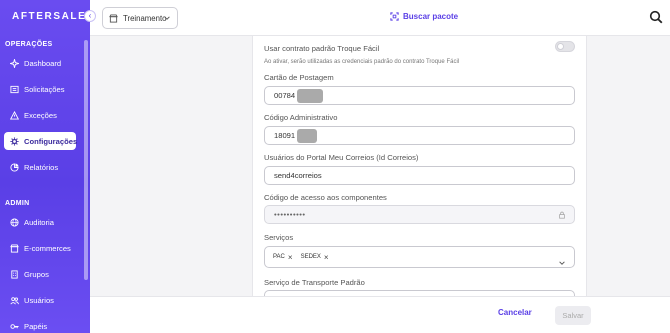 This screenshot has height=333, width=670. Describe the element at coordinates (36, 274) in the screenshot. I see `sidebar-item-label: Grupos` at that location.